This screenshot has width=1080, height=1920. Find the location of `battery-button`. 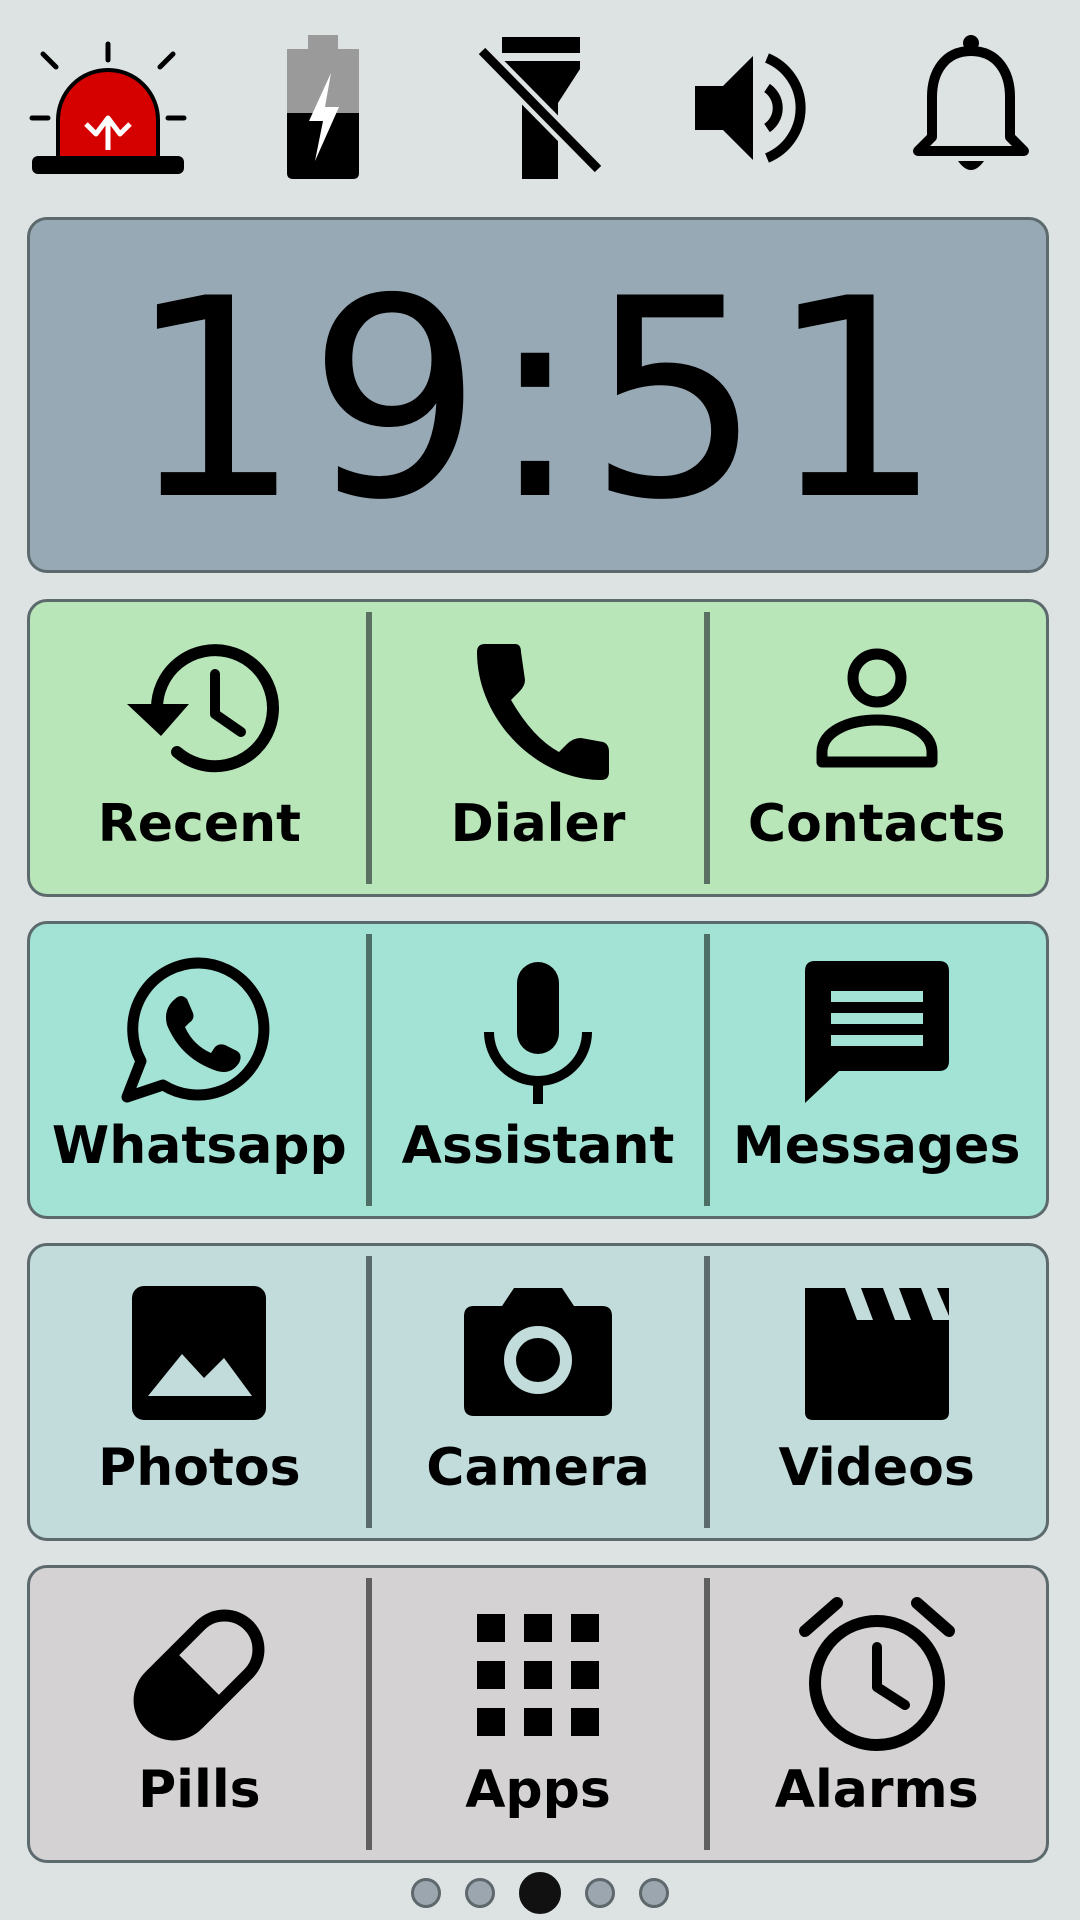

battery-button is located at coordinates (323, 107).